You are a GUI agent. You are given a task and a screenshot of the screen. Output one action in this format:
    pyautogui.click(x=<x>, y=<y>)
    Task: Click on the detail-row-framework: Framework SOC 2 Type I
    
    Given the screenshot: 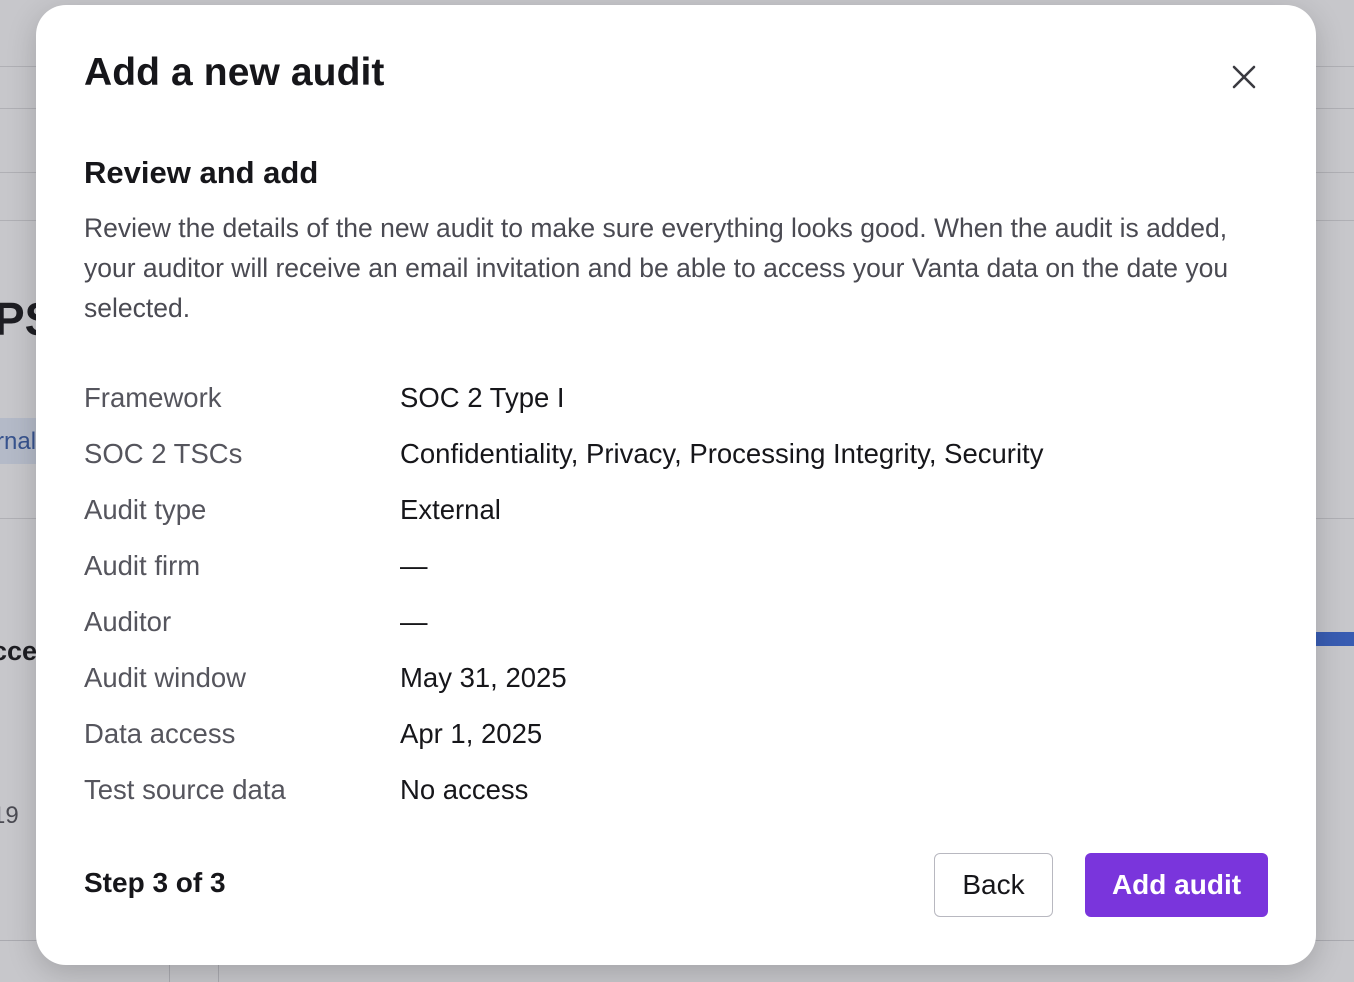 What is the action you would take?
    pyautogui.click(x=679, y=398)
    